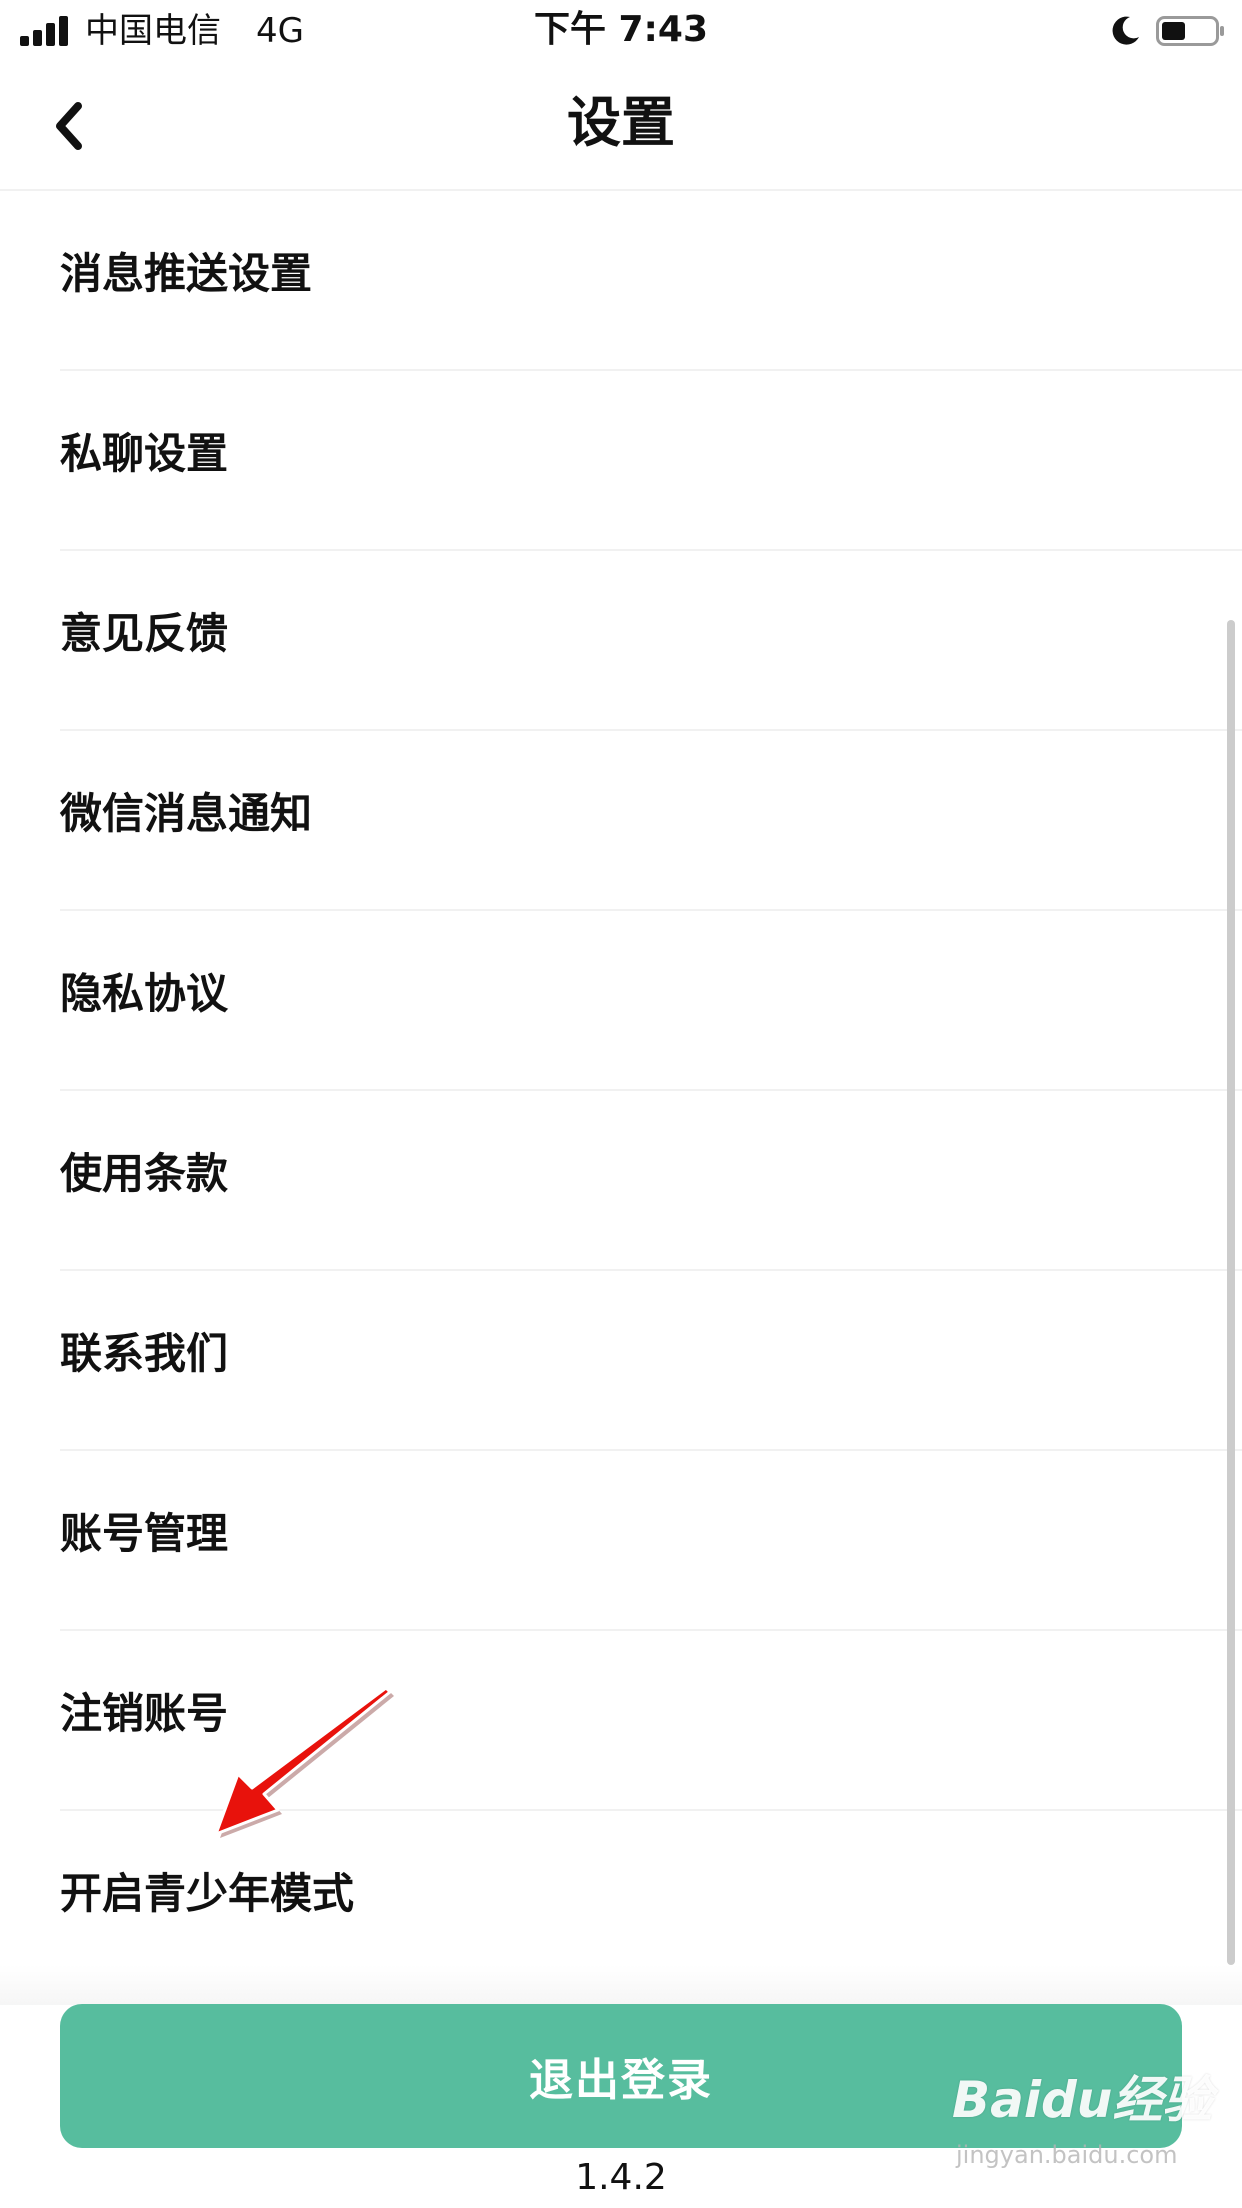  Describe the element at coordinates (621, 1541) in the screenshot. I see `settings-item-account-management: 账号管理` at that location.